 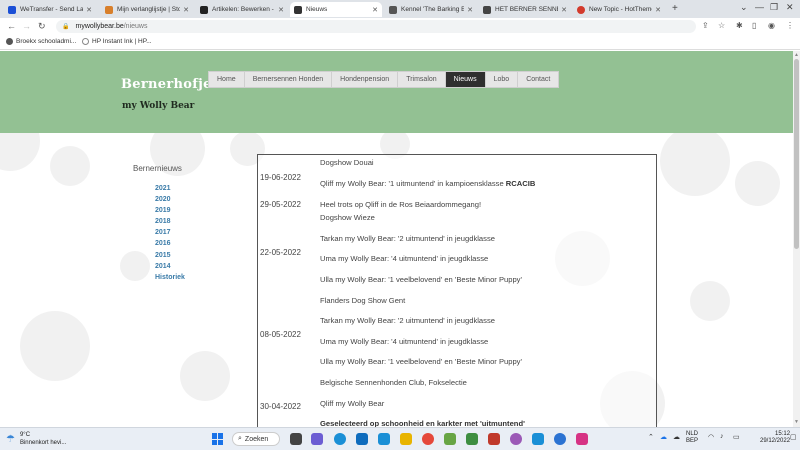 What do you see at coordinates (157, 168) in the screenshot?
I see `sidebar-title: Bernernieuws` at bounding box center [157, 168].